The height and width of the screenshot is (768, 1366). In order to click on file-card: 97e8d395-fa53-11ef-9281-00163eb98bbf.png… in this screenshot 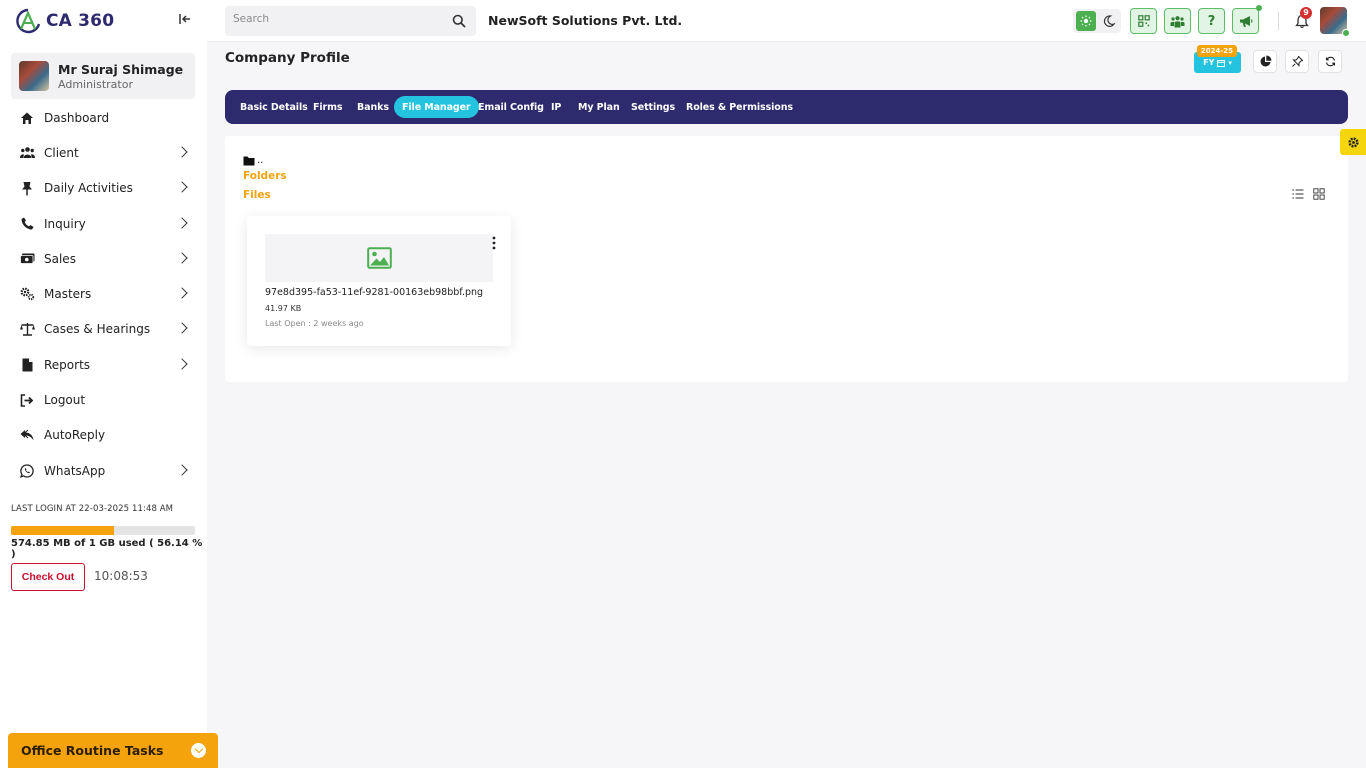, I will do `click(379, 281)`.